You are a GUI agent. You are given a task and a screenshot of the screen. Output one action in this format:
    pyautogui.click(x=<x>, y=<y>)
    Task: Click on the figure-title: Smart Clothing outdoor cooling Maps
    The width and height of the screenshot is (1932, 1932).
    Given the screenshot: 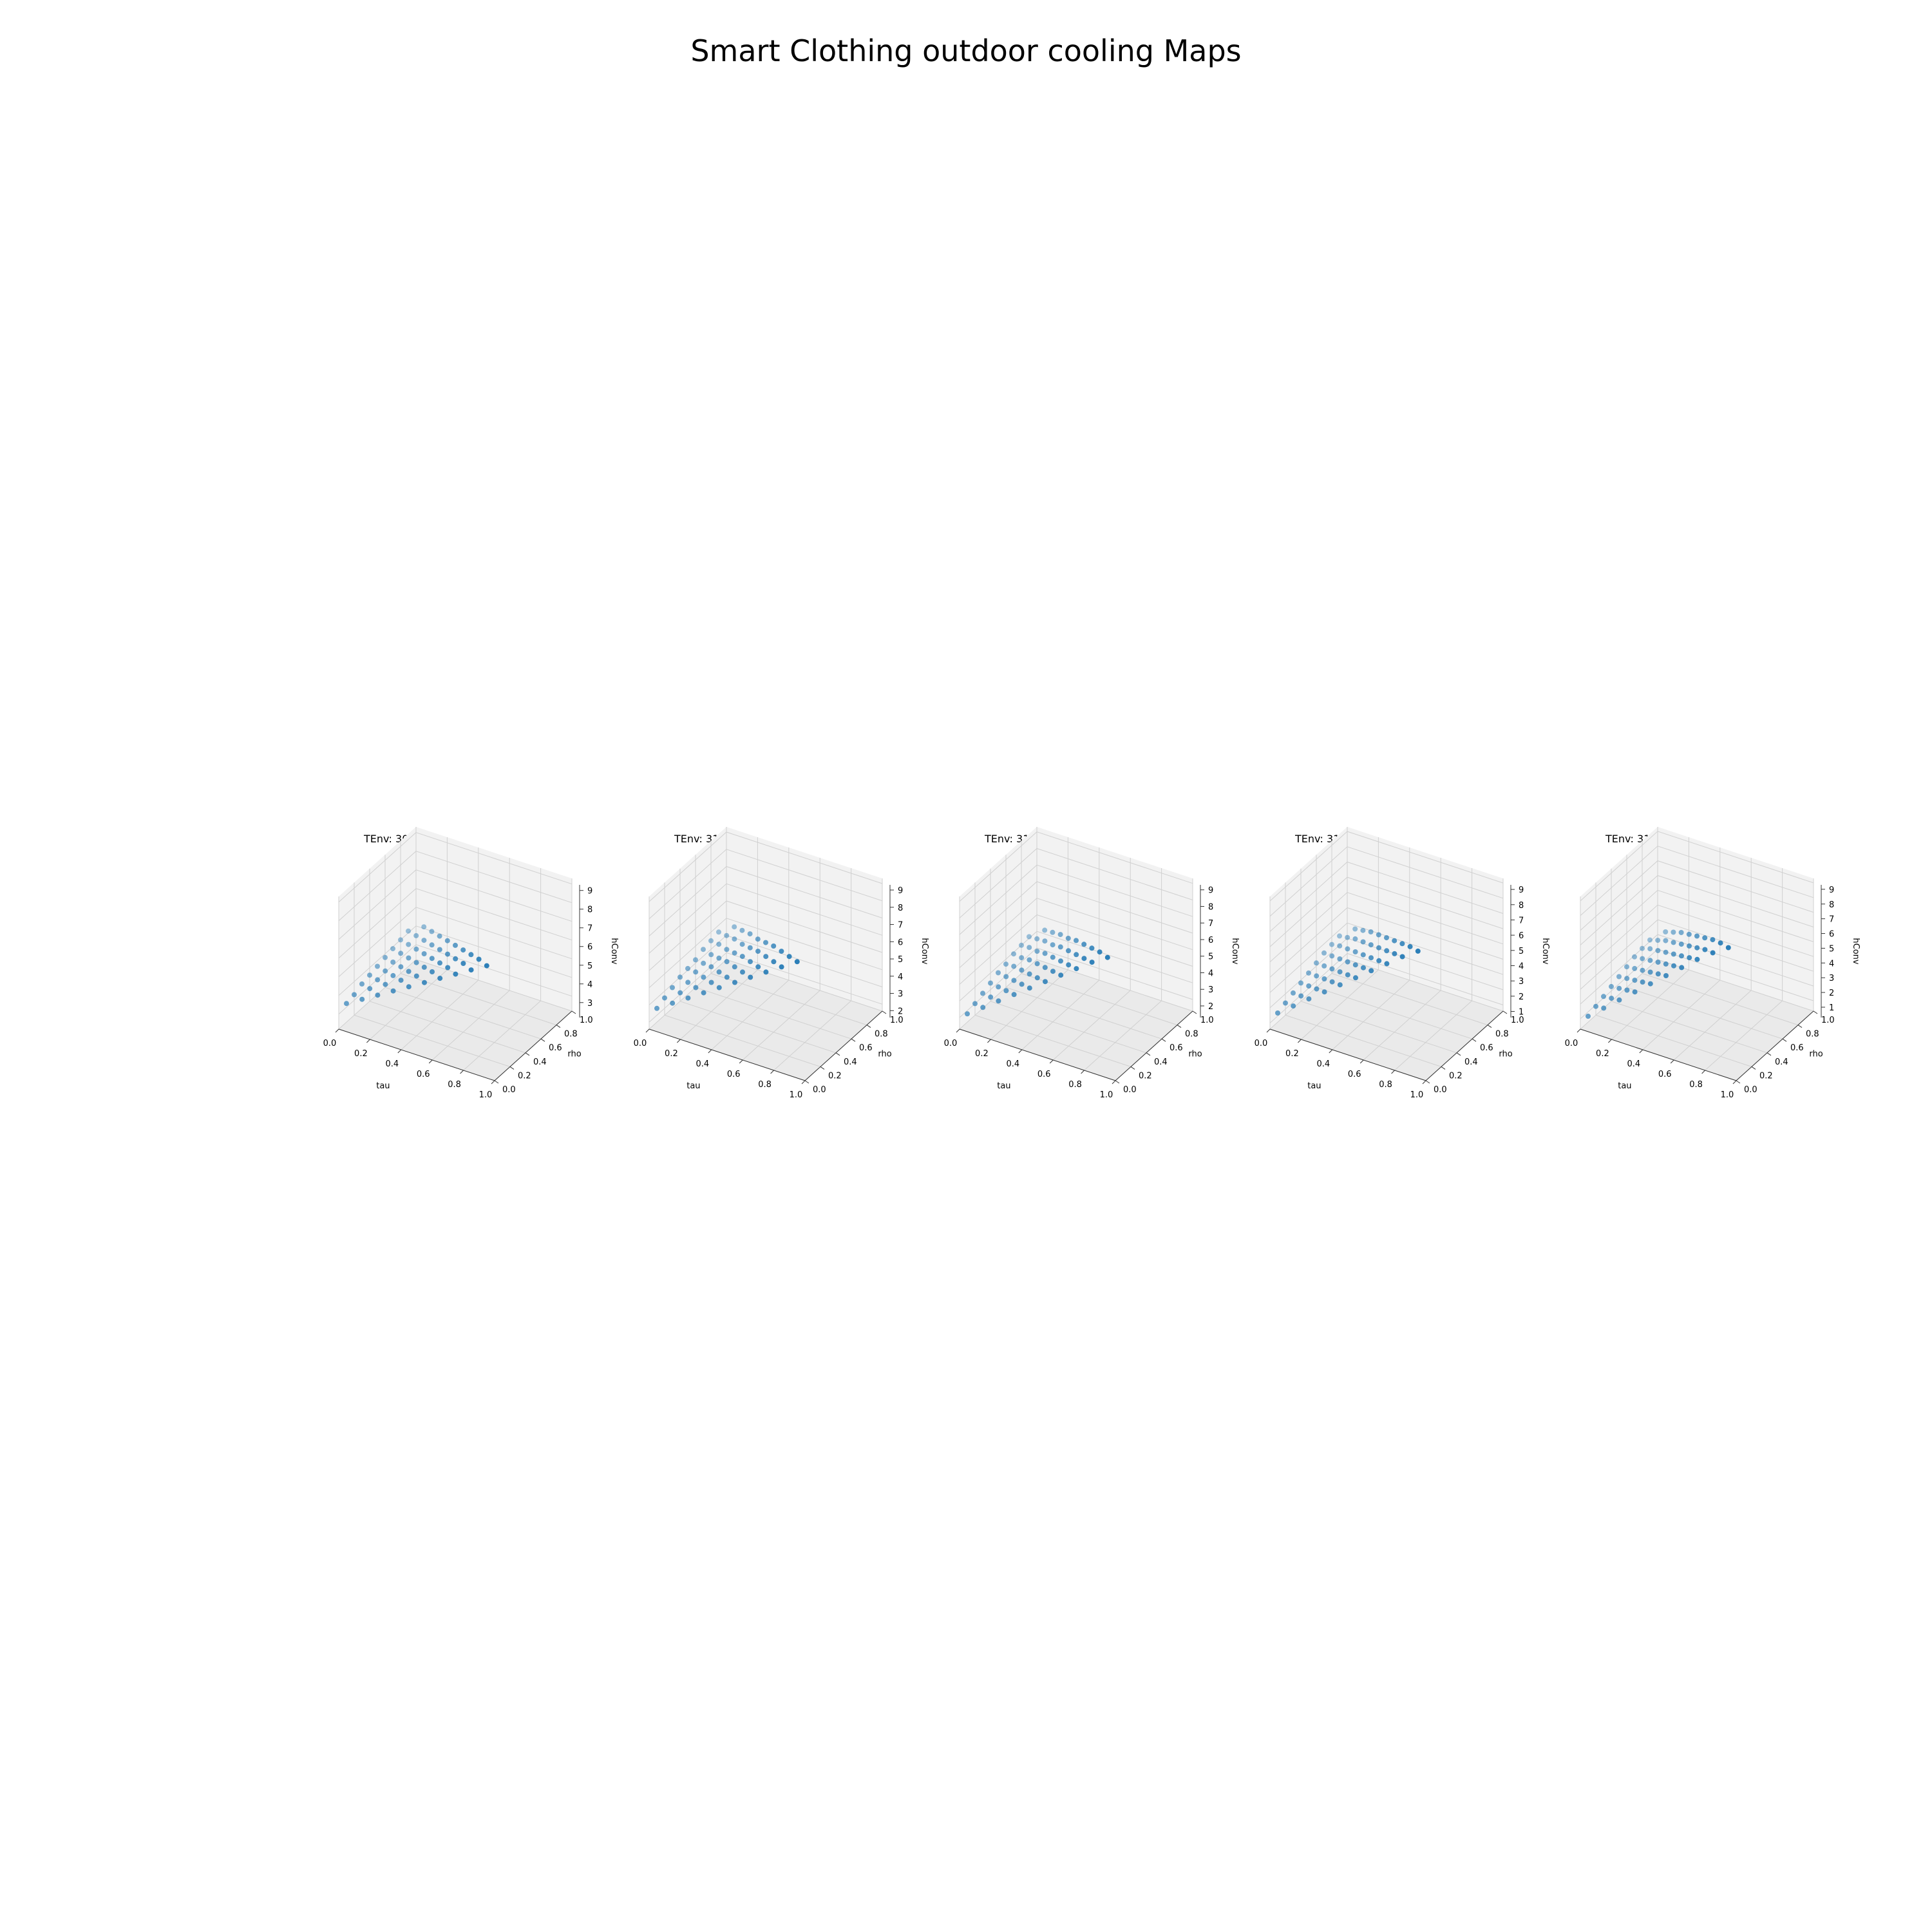 What is the action you would take?
    pyautogui.click(x=966, y=50)
    